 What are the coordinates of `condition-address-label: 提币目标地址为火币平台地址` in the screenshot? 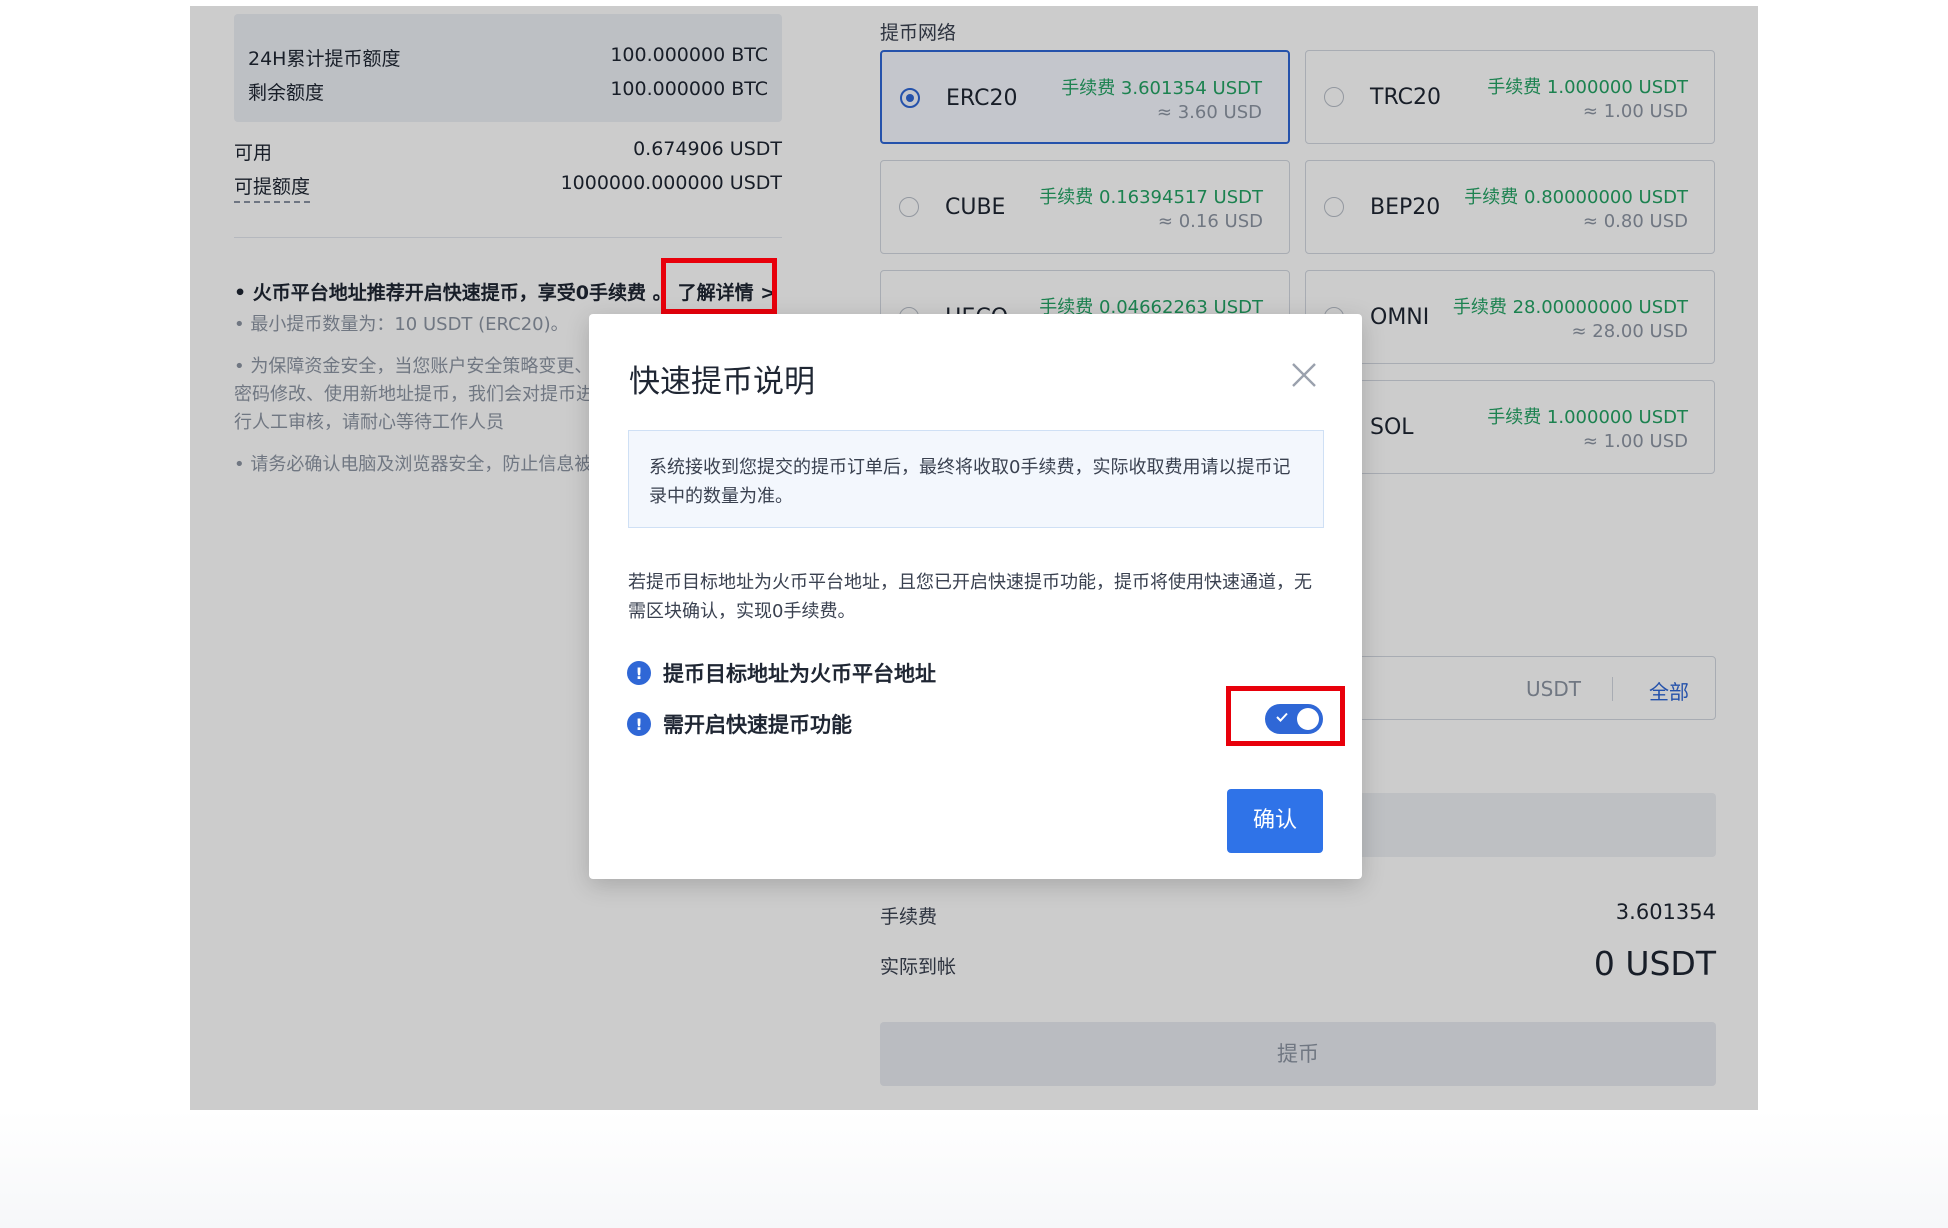 It's located at (799, 674).